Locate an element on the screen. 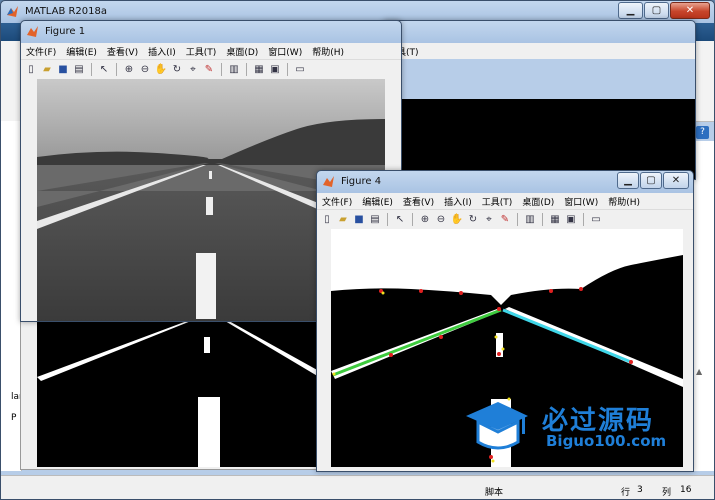 This screenshot has height=500, width=715. status-row-value: 3 is located at coordinates (640, 490).